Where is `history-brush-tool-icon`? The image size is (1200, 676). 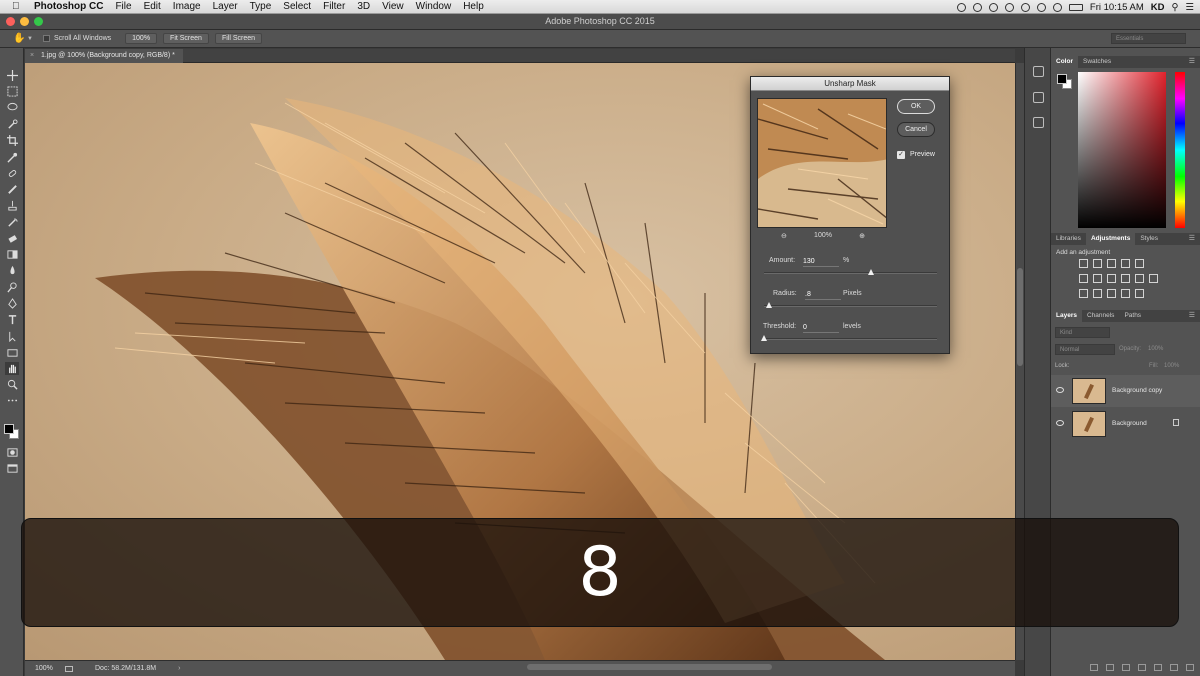
history-brush-tool-icon is located at coordinates (12, 222).